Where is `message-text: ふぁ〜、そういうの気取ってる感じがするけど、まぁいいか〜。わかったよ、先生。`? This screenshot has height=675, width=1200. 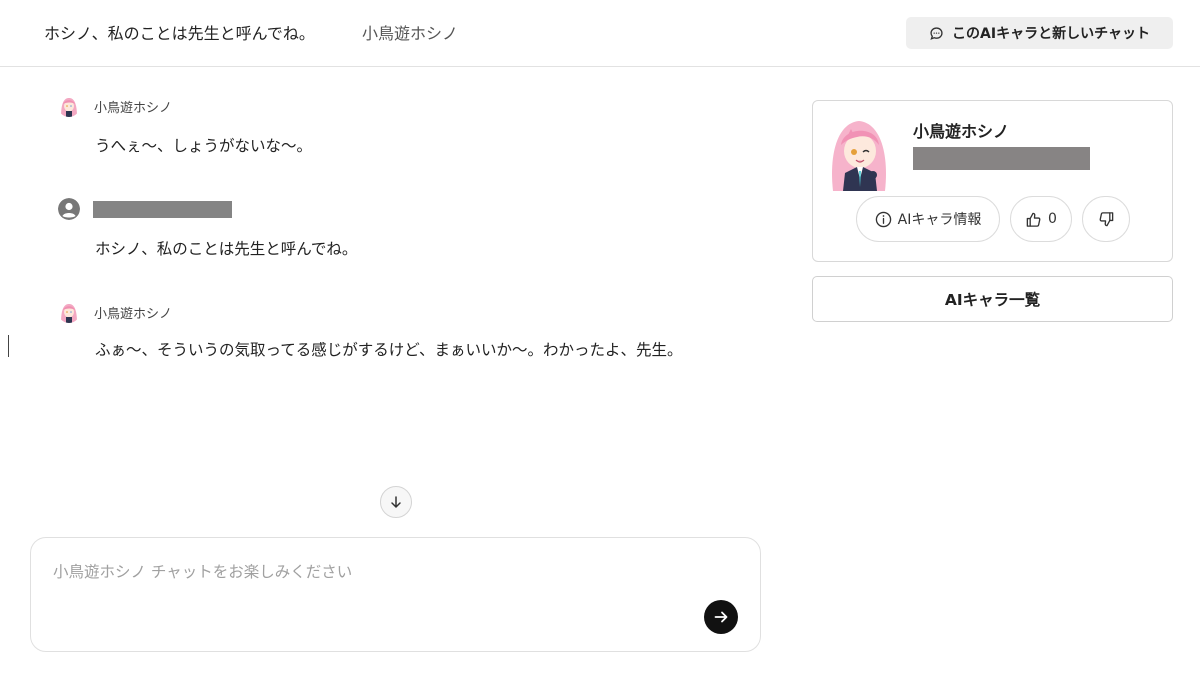 message-text: ふぁ〜、そういうの気取ってる感じがするけど、まぁいいか〜。わかったよ、先生。 is located at coordinates (389, 350).